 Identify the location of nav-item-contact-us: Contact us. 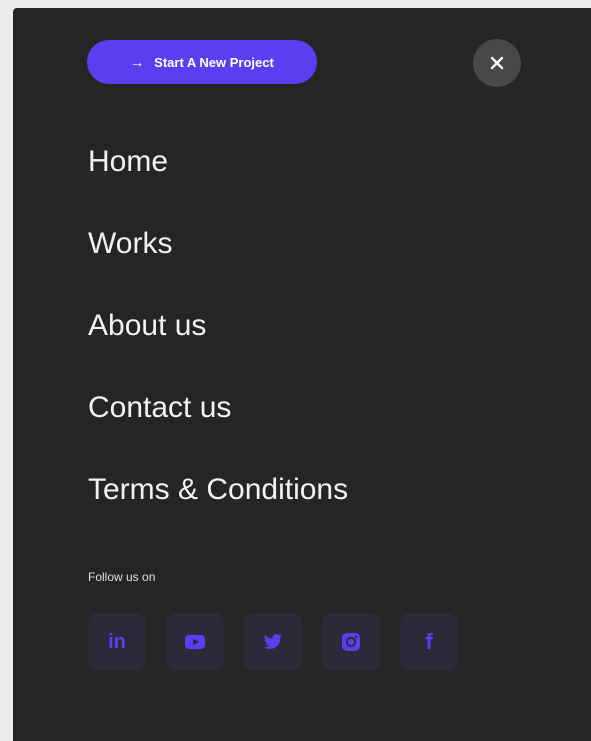
(218, 429).